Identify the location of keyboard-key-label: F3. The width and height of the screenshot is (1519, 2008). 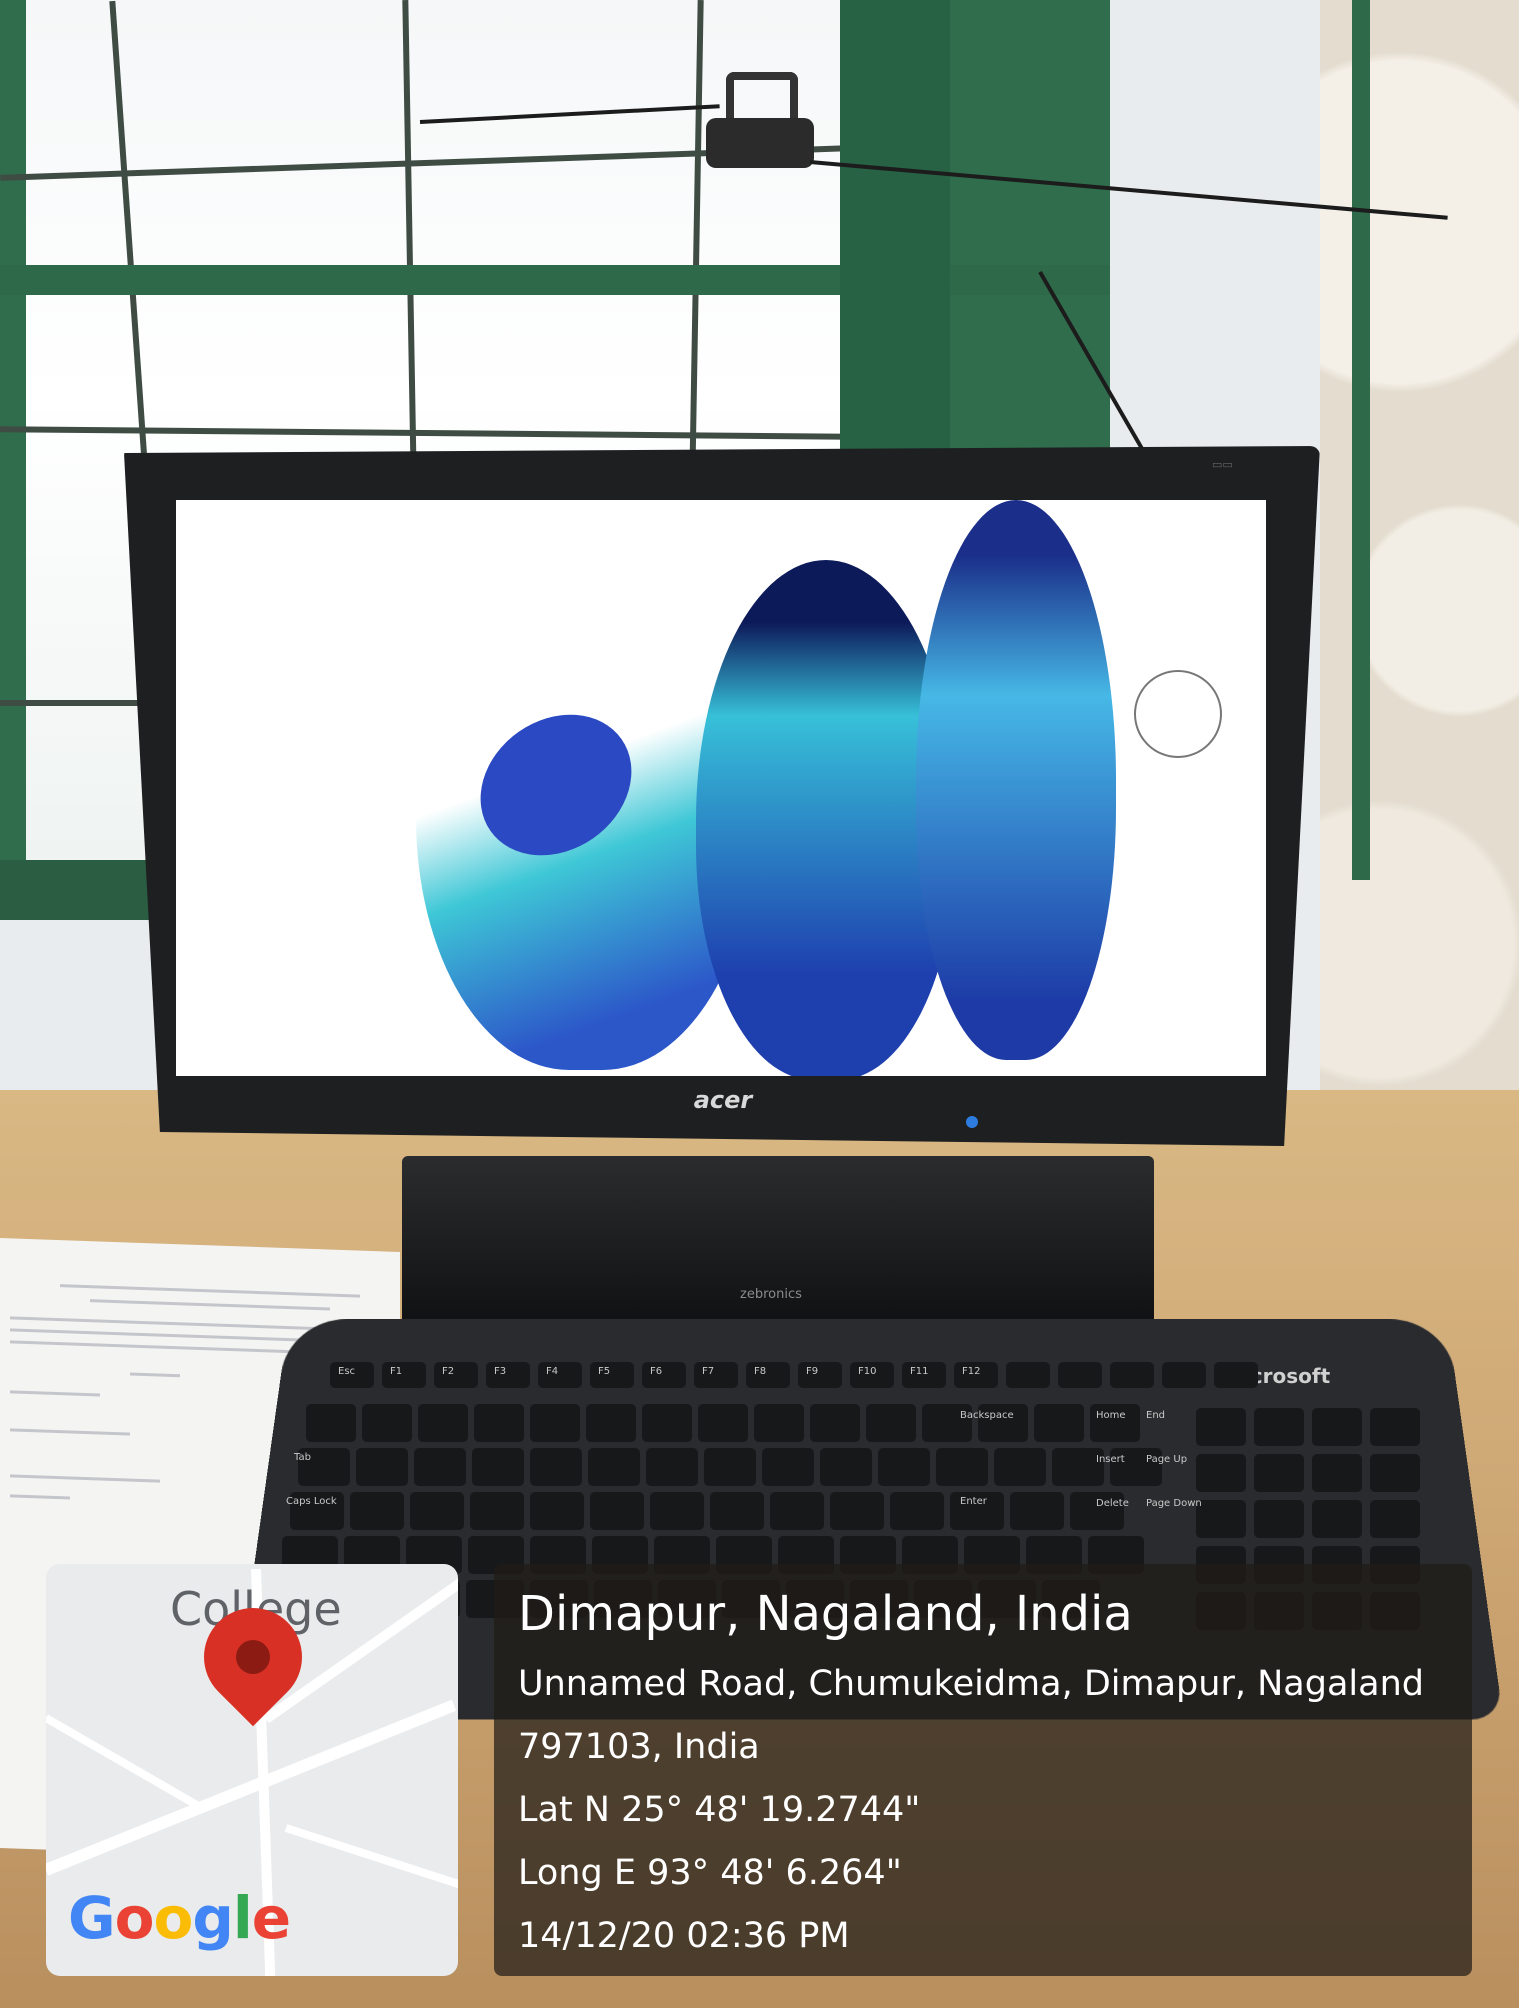
(500, 1371).